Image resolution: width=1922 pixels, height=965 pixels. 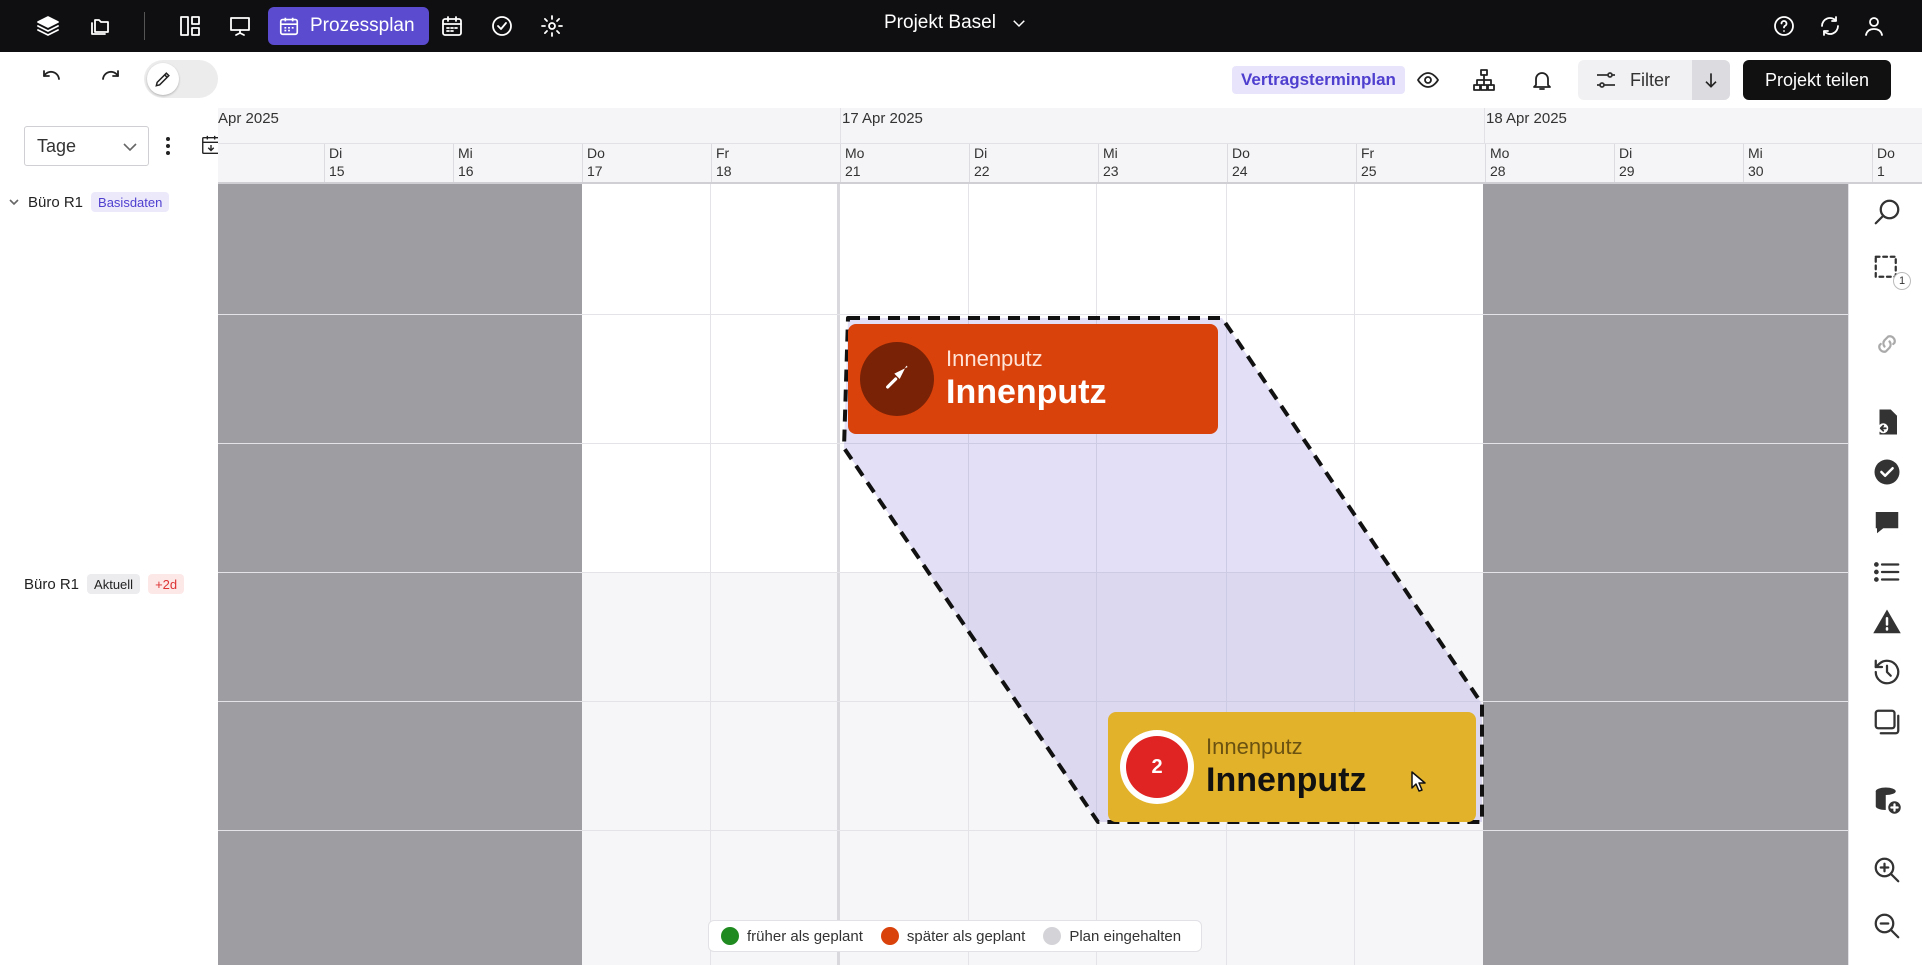 I want to click on month-label: 18 Apr 2025, so click(x=1526, y=118).